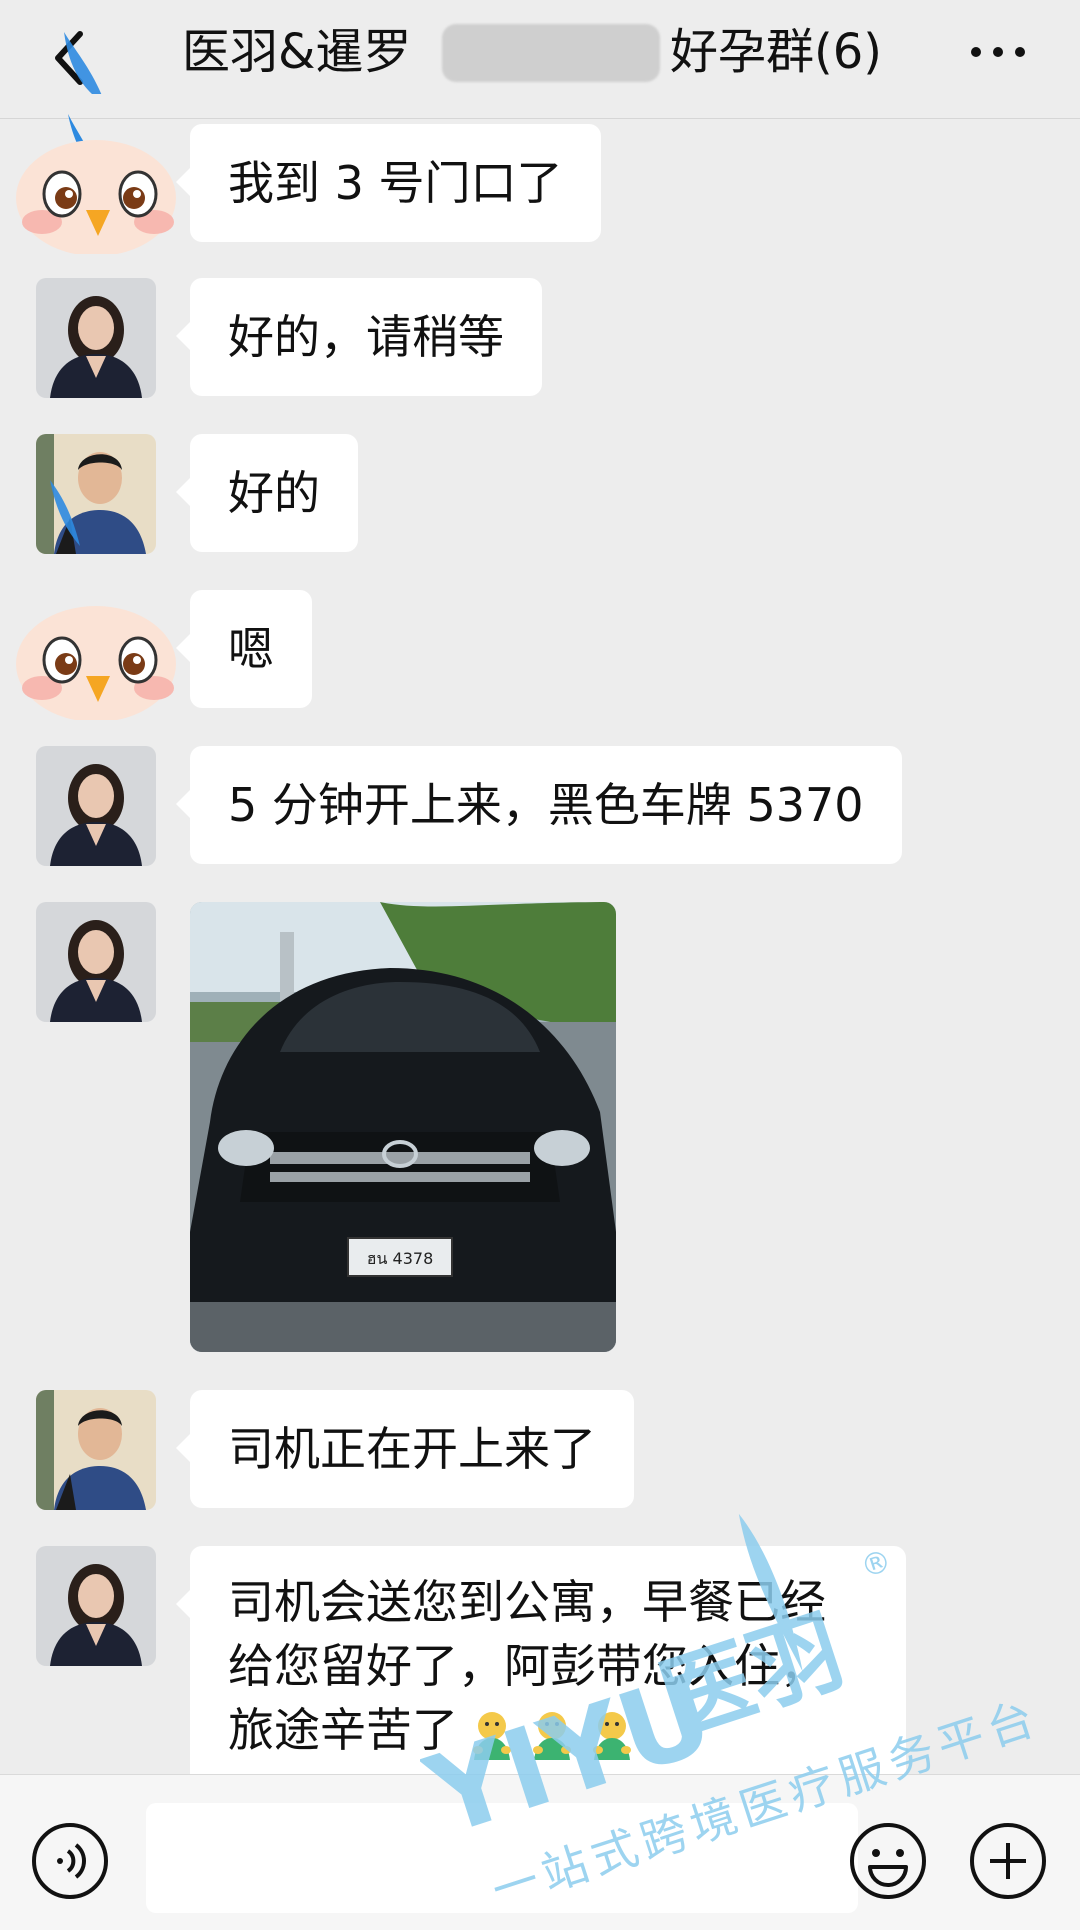 The image size is (1080, 1930). What do you see at coordinates (527, 1666) in the screenshot?
I see `message-line: 给您留好了，阿彭带您入住，` at bounding box center [527, 1666].